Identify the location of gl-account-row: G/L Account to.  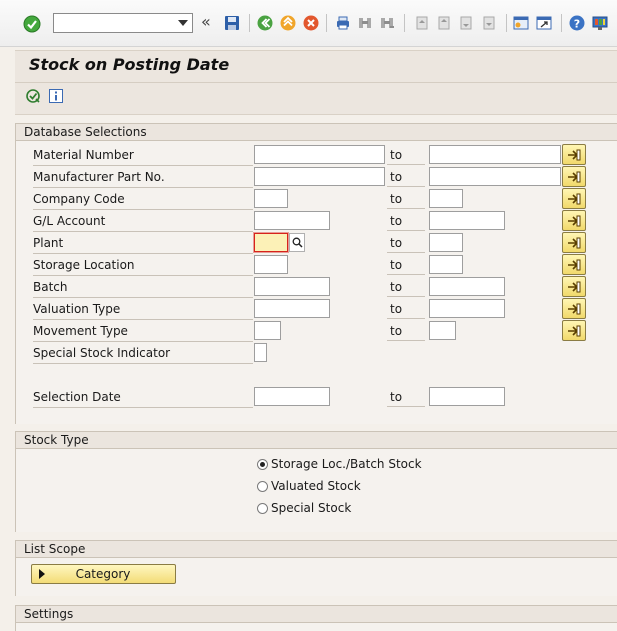
(313, 221).